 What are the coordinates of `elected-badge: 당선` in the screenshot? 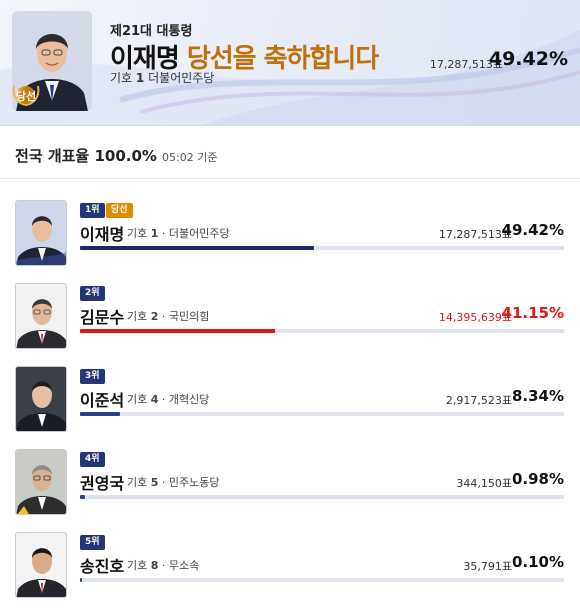 It's located at (26, 95).